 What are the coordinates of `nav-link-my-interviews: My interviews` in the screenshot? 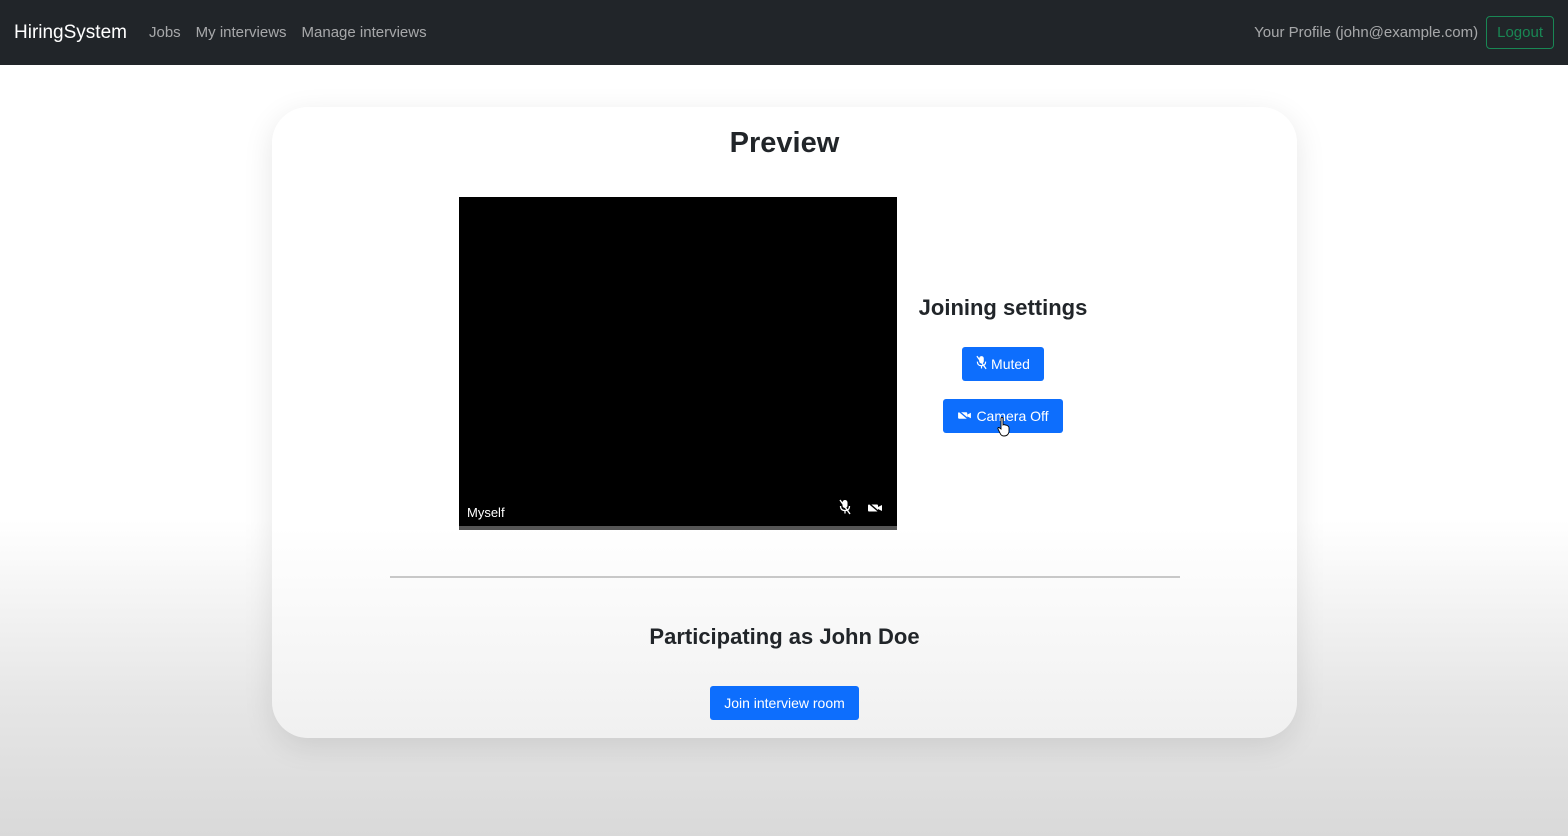 It's located at (241, 32).